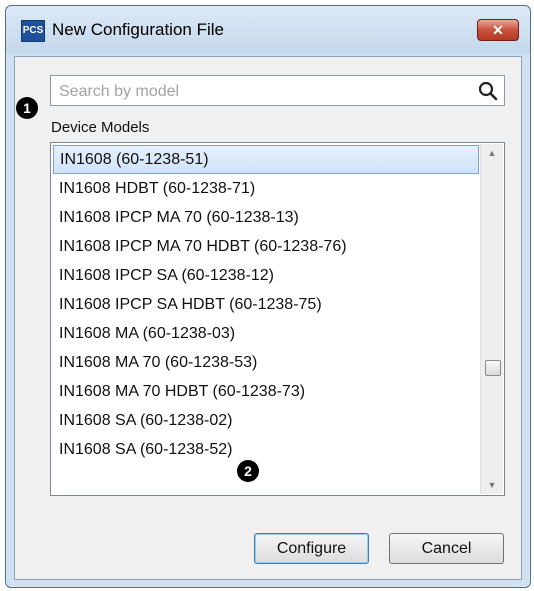 The width and height of the screenshot is (534, 591). I want to click on list-item: IN1608 MA 70 (60-1238-53), so click(266, 362).